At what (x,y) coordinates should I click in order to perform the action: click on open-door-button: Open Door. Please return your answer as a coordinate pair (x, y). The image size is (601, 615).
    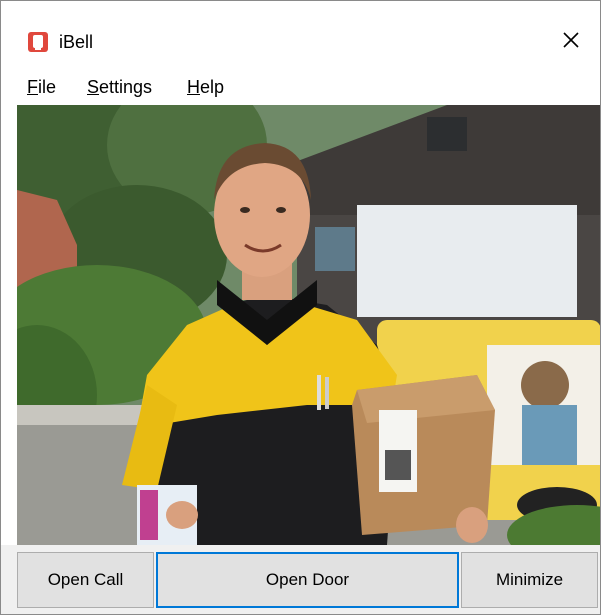
    Looking at the image, I should click on (307, 580).